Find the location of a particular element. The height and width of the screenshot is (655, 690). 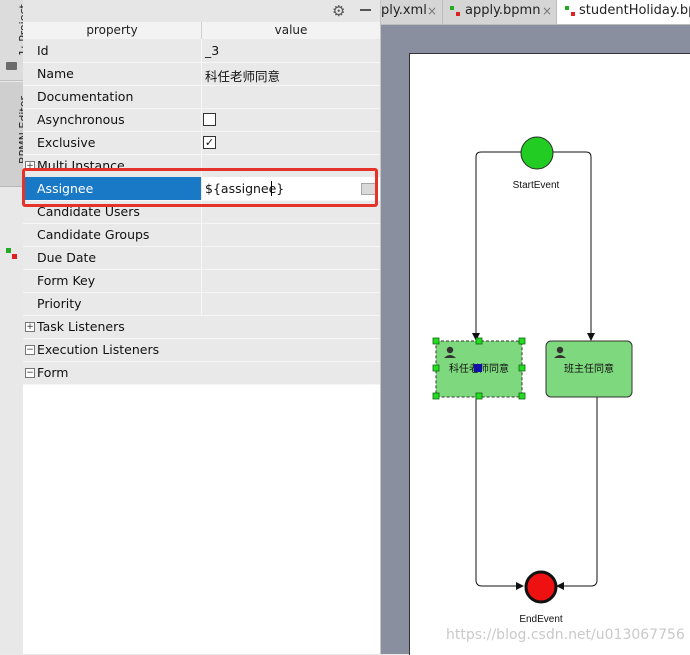

tab-label: apply.bpmn is located at coordinates (503, 10).